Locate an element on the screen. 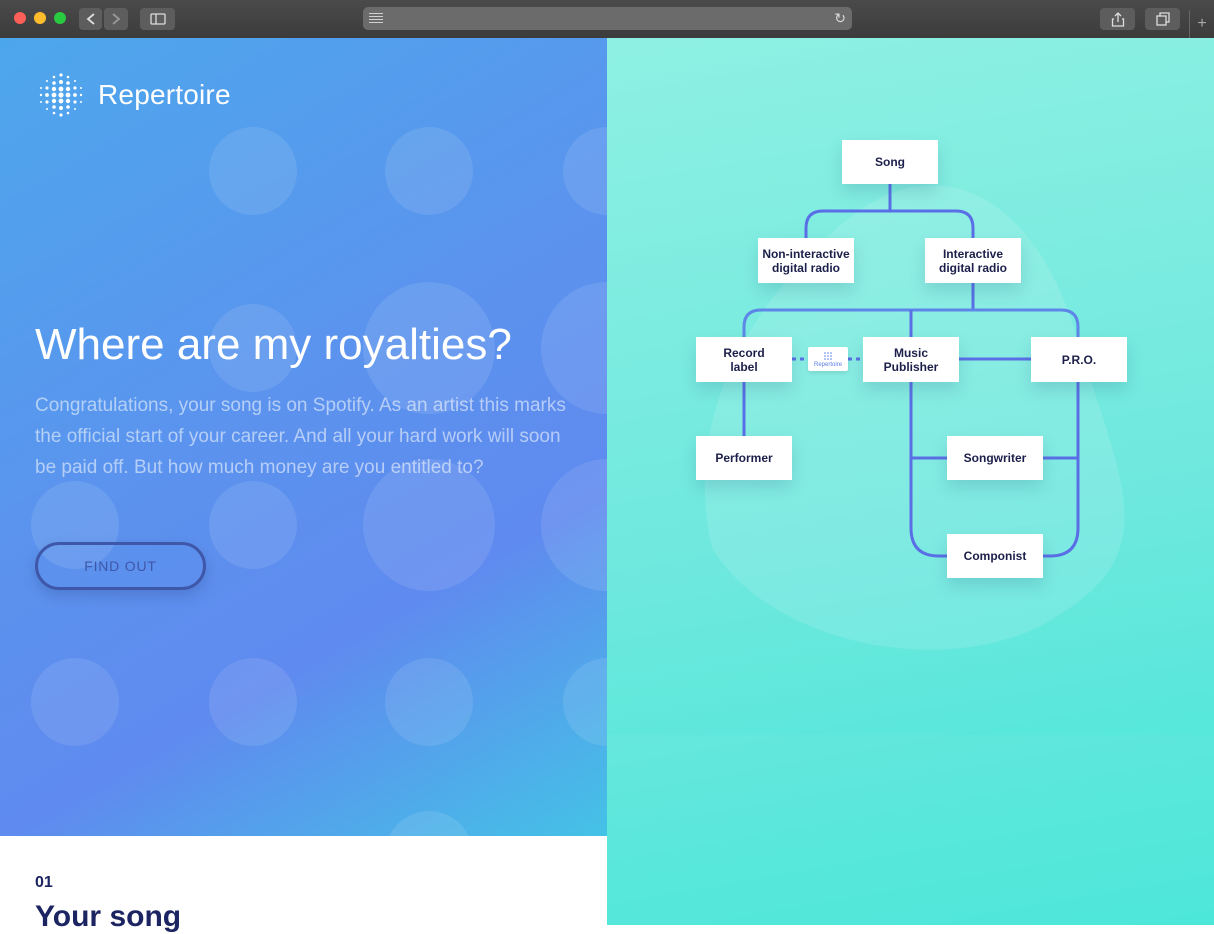 This screenshot has width=1214, height=934. chevron-left-icon is located at coordinates (90, 19).